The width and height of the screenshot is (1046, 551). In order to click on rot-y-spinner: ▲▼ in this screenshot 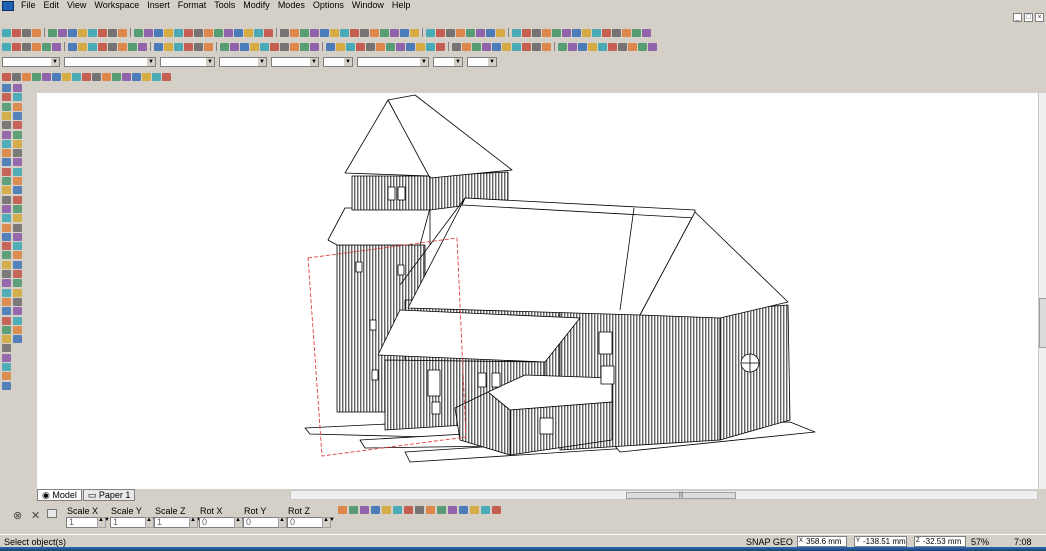, I will do `click(284, 522)`.